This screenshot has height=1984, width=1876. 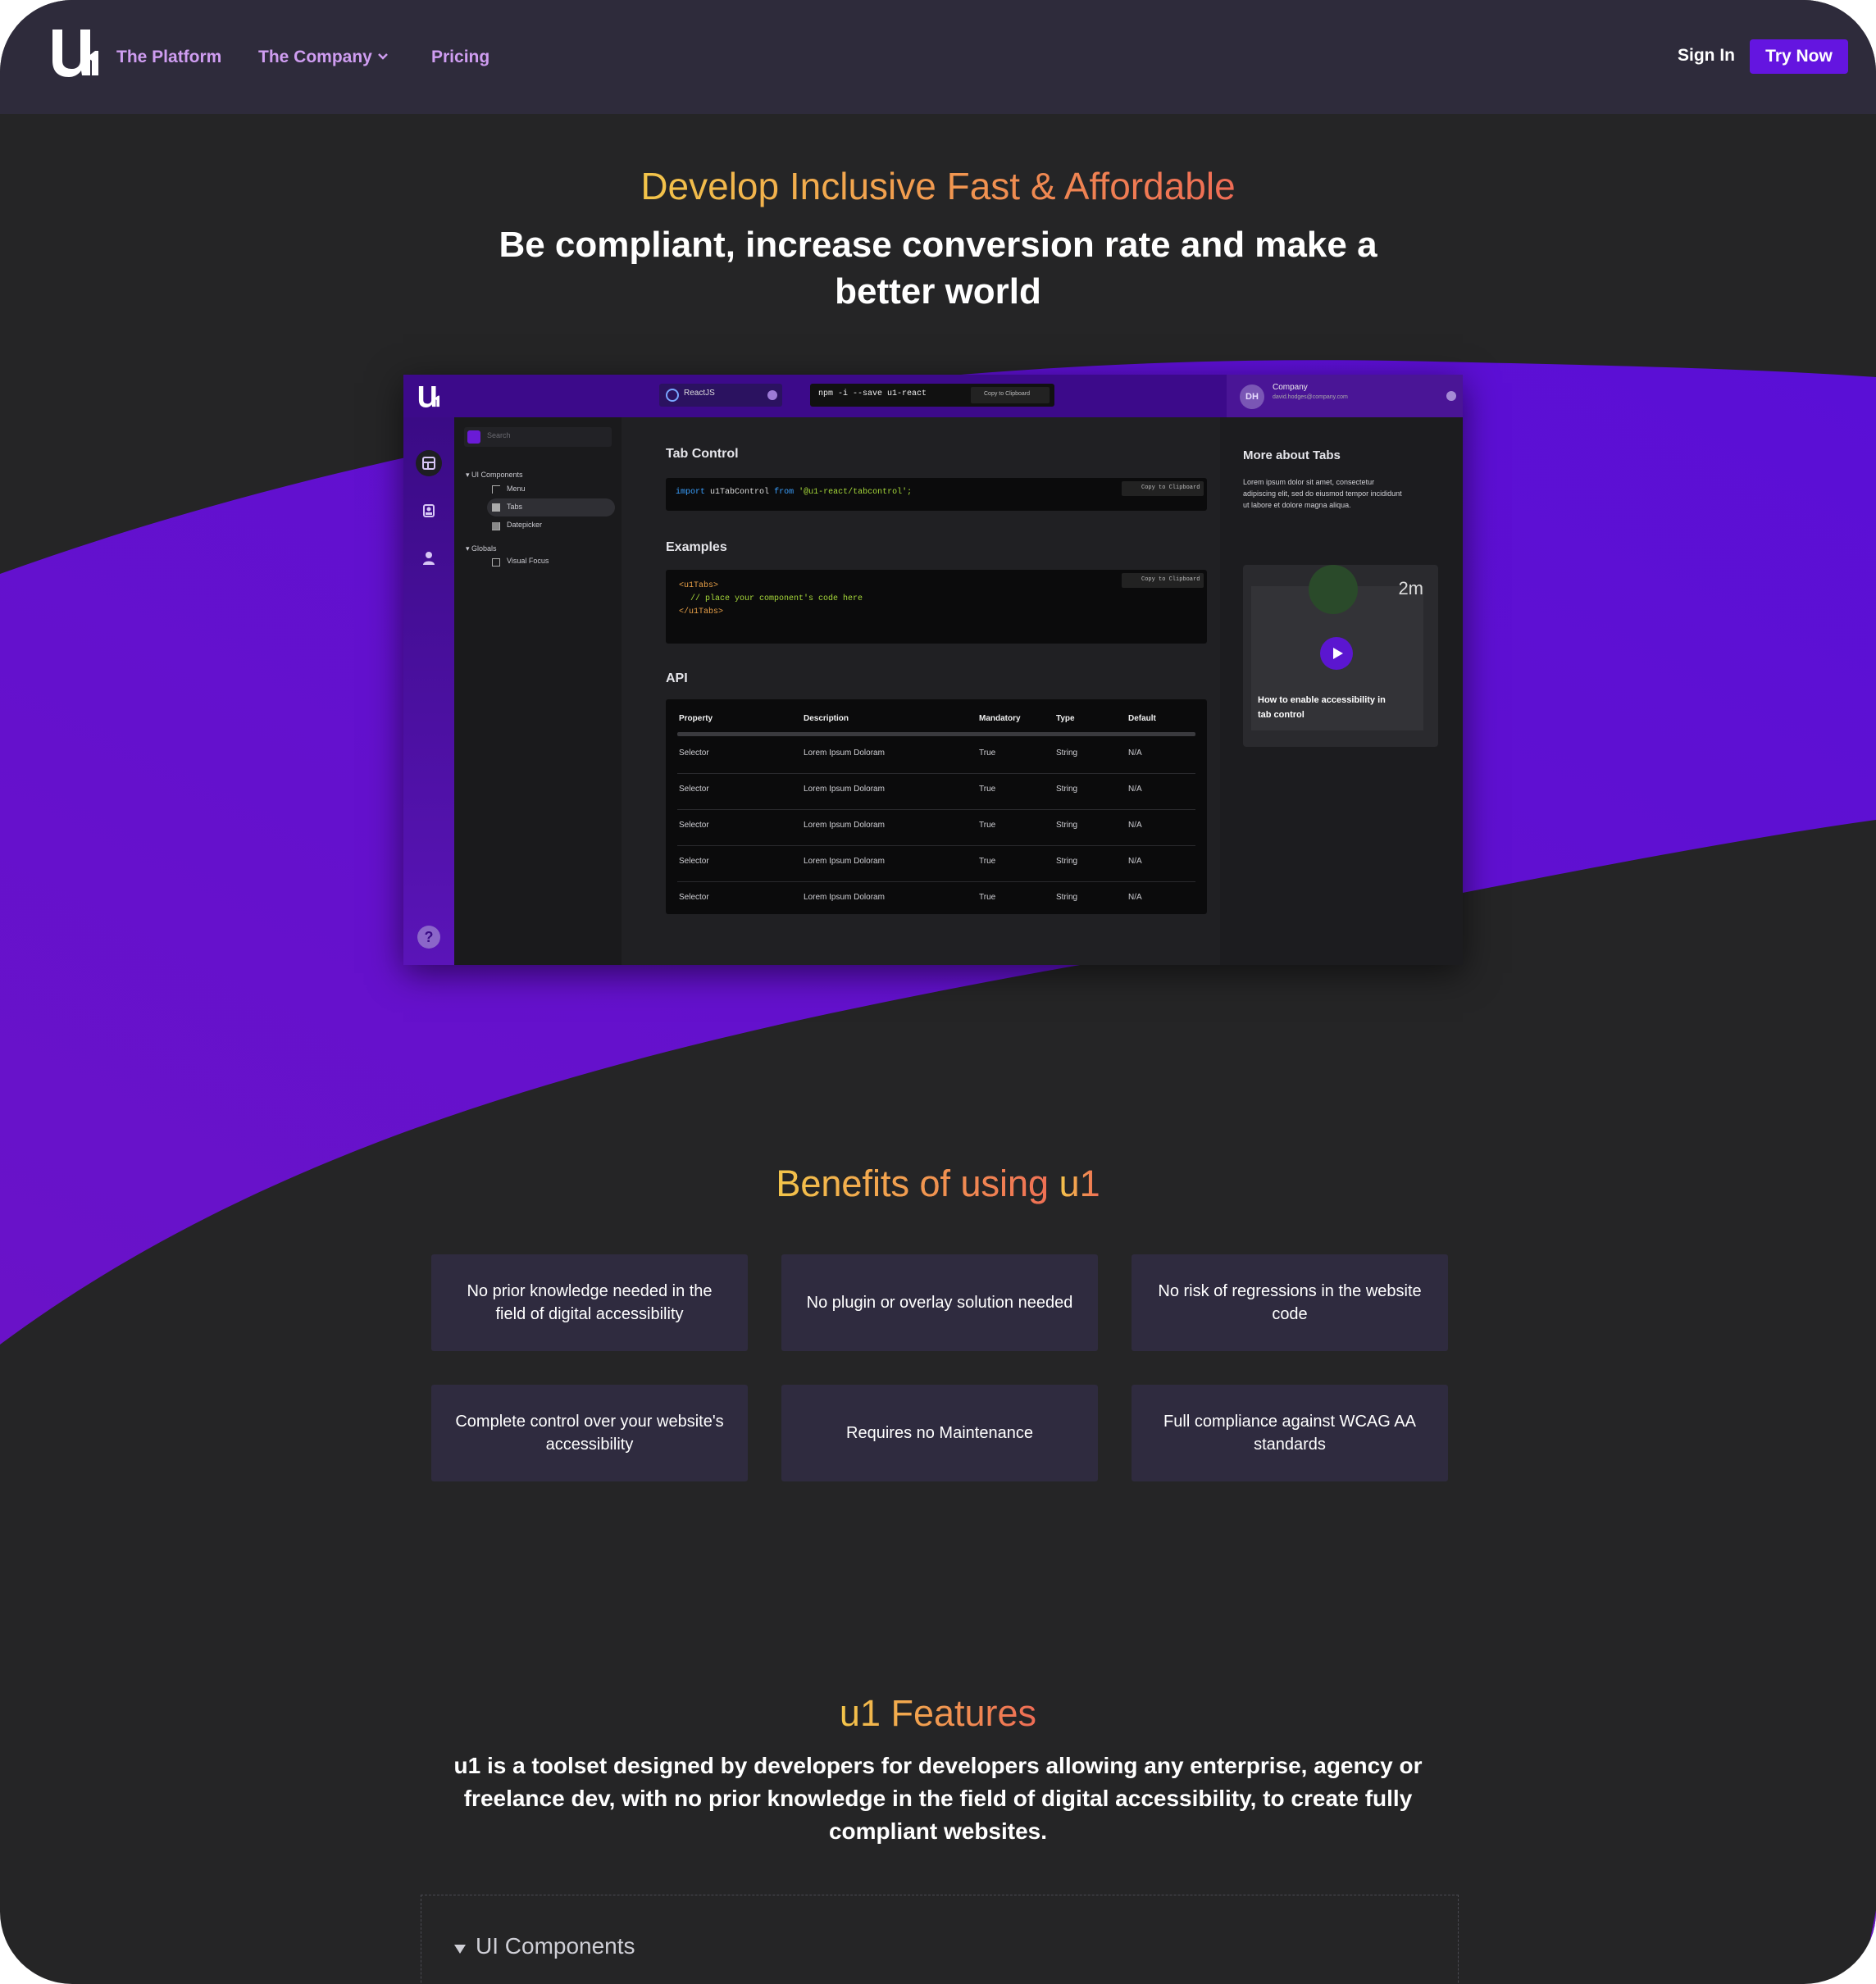 What do you see at coordinates (1333, 589) in the screenshot?
I see `check-icon` at bounding box center [1333, 589].